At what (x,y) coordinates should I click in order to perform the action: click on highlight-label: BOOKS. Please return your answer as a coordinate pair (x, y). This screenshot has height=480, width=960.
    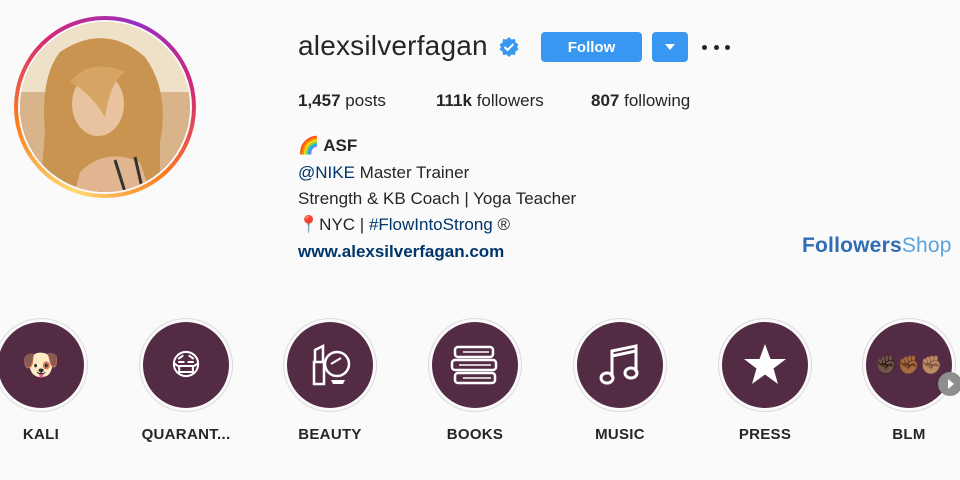
    Looking at the image, I should click on (475, 434).